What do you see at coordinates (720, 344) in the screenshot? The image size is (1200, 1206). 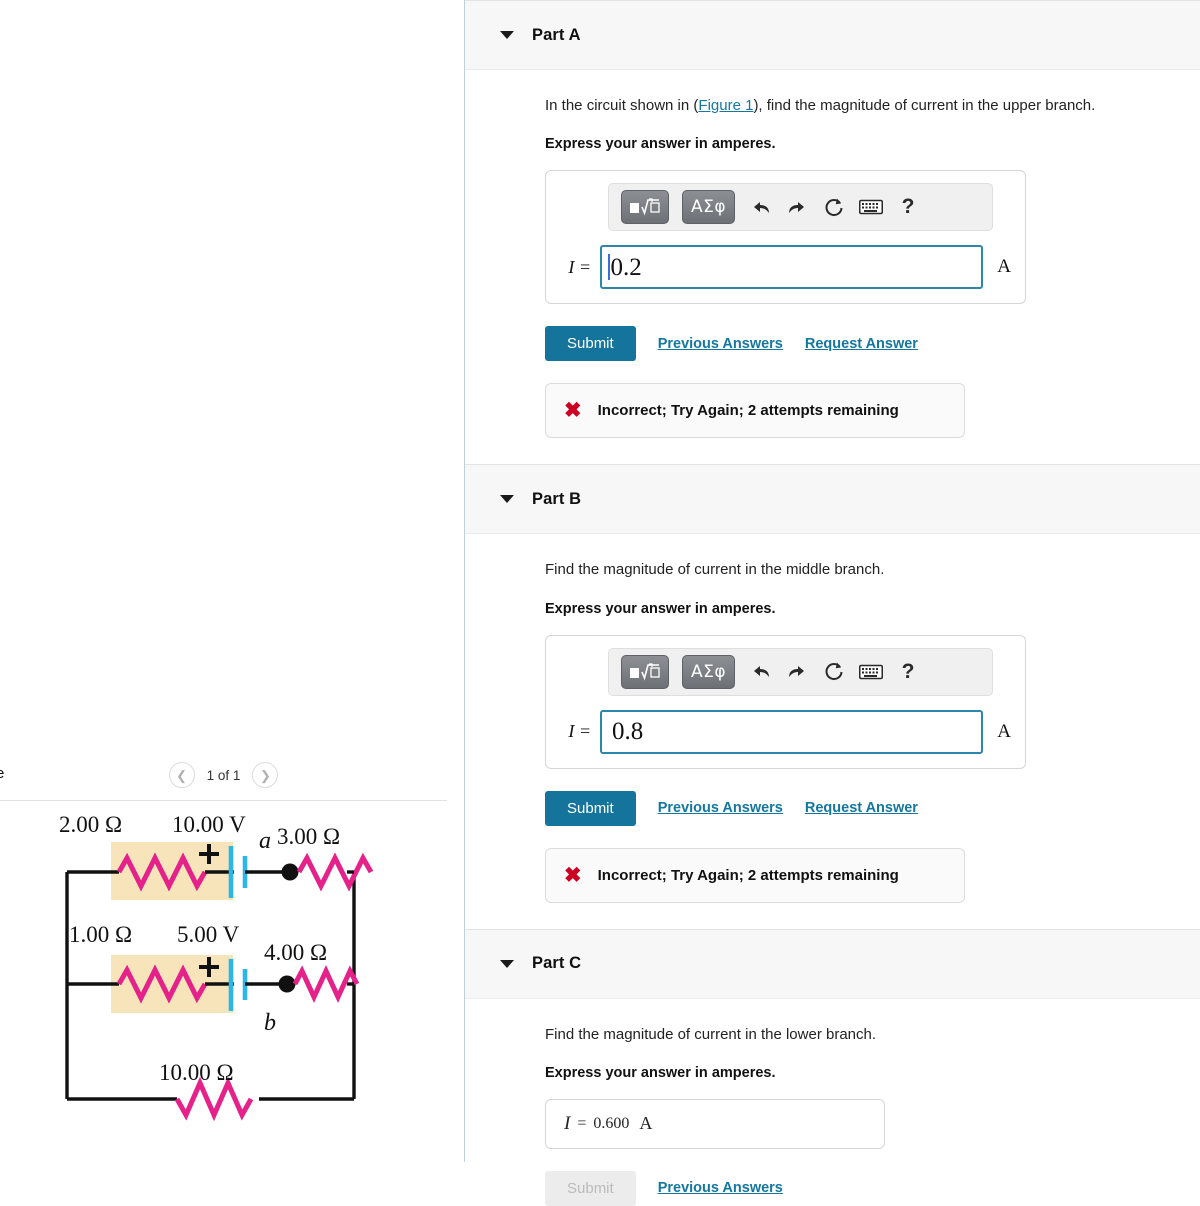 I see `part-a-previous-answers-link: Previous Answers` at bounding box center [720, 344].